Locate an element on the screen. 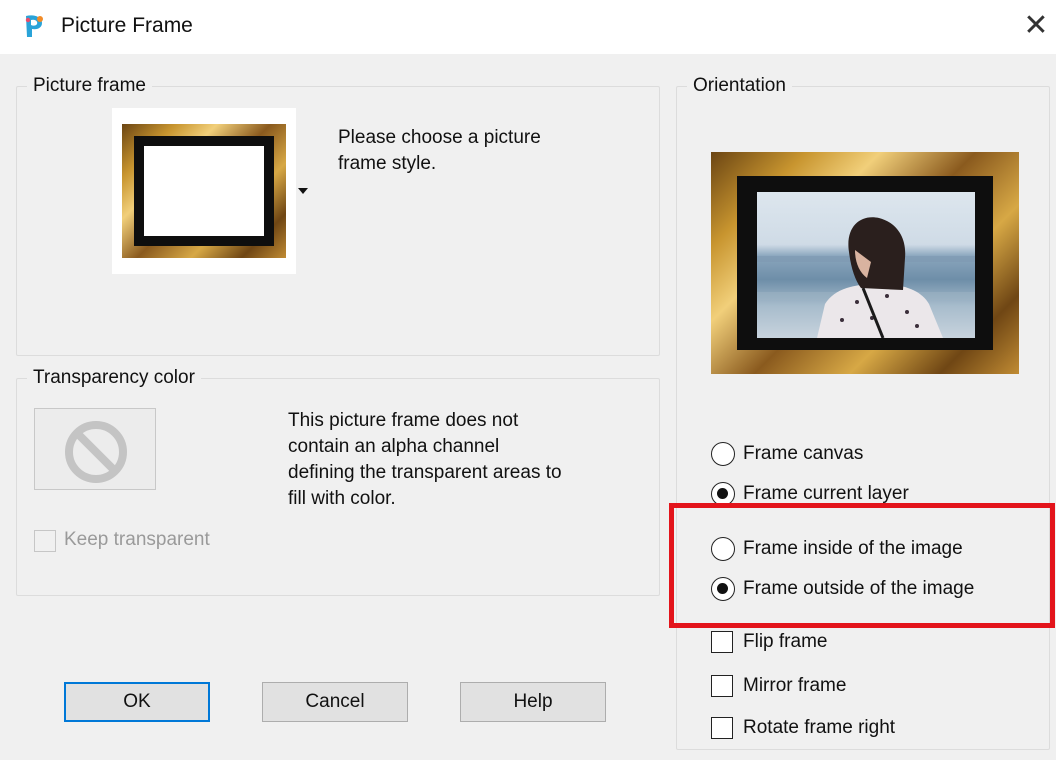 This screenshot has height=760, width=1056. frame-canvas-radio is located at coordinates (723, 454).